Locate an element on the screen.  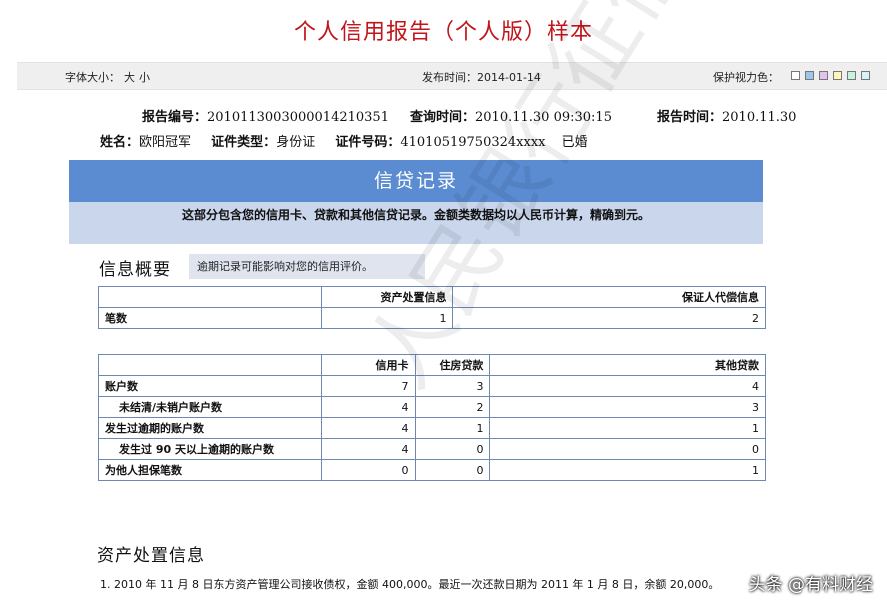
report-time: 报告时间：2010.11.30 is located at coordinates (727, 117).